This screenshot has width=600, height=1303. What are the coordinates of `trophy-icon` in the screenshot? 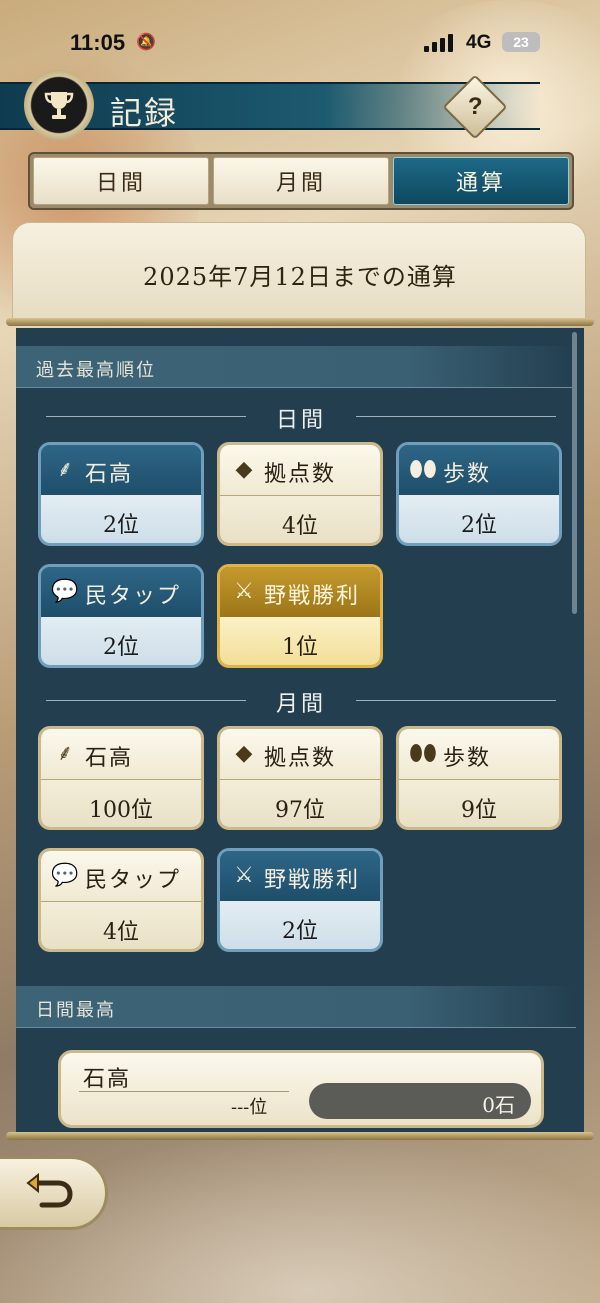 It's located at (59, 105).